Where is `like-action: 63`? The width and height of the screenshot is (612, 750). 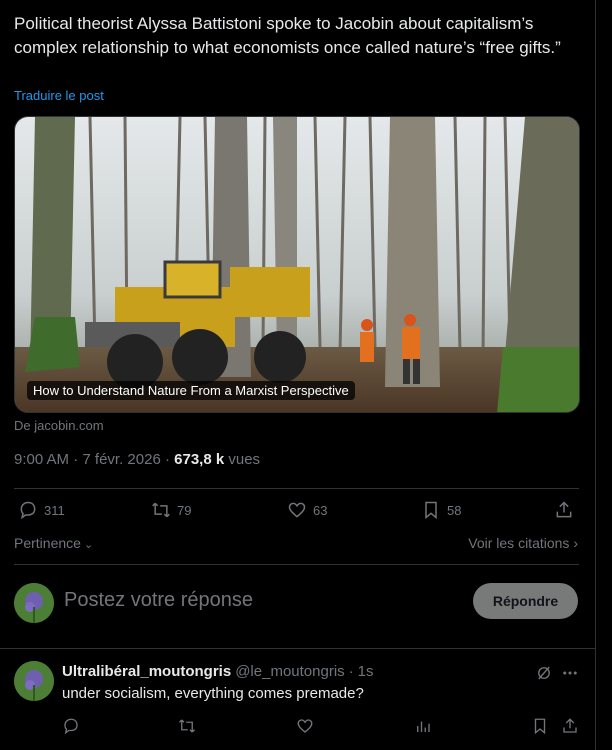
like-action: 63 is located at coordinates (307, 510).